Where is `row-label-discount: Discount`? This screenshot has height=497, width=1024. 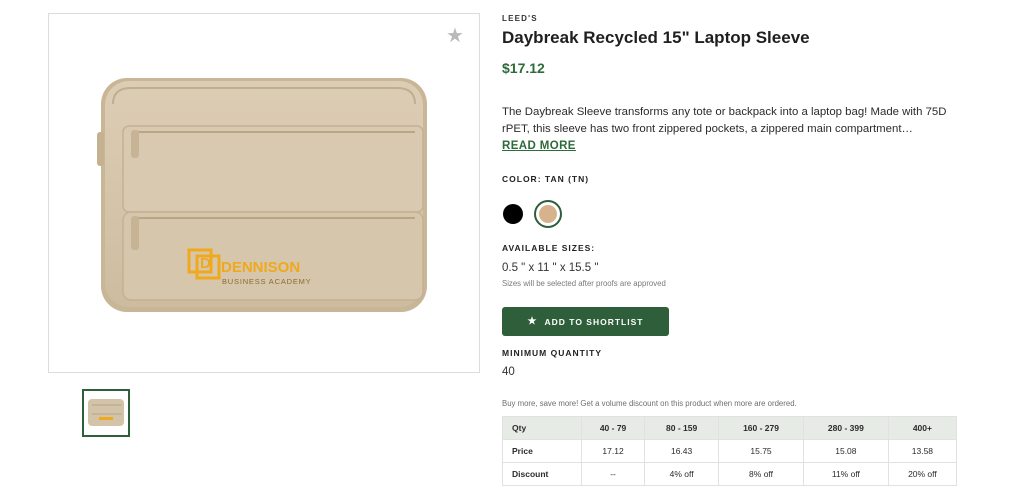 row-label-discount: Discount is located at coordinates (542, 474).